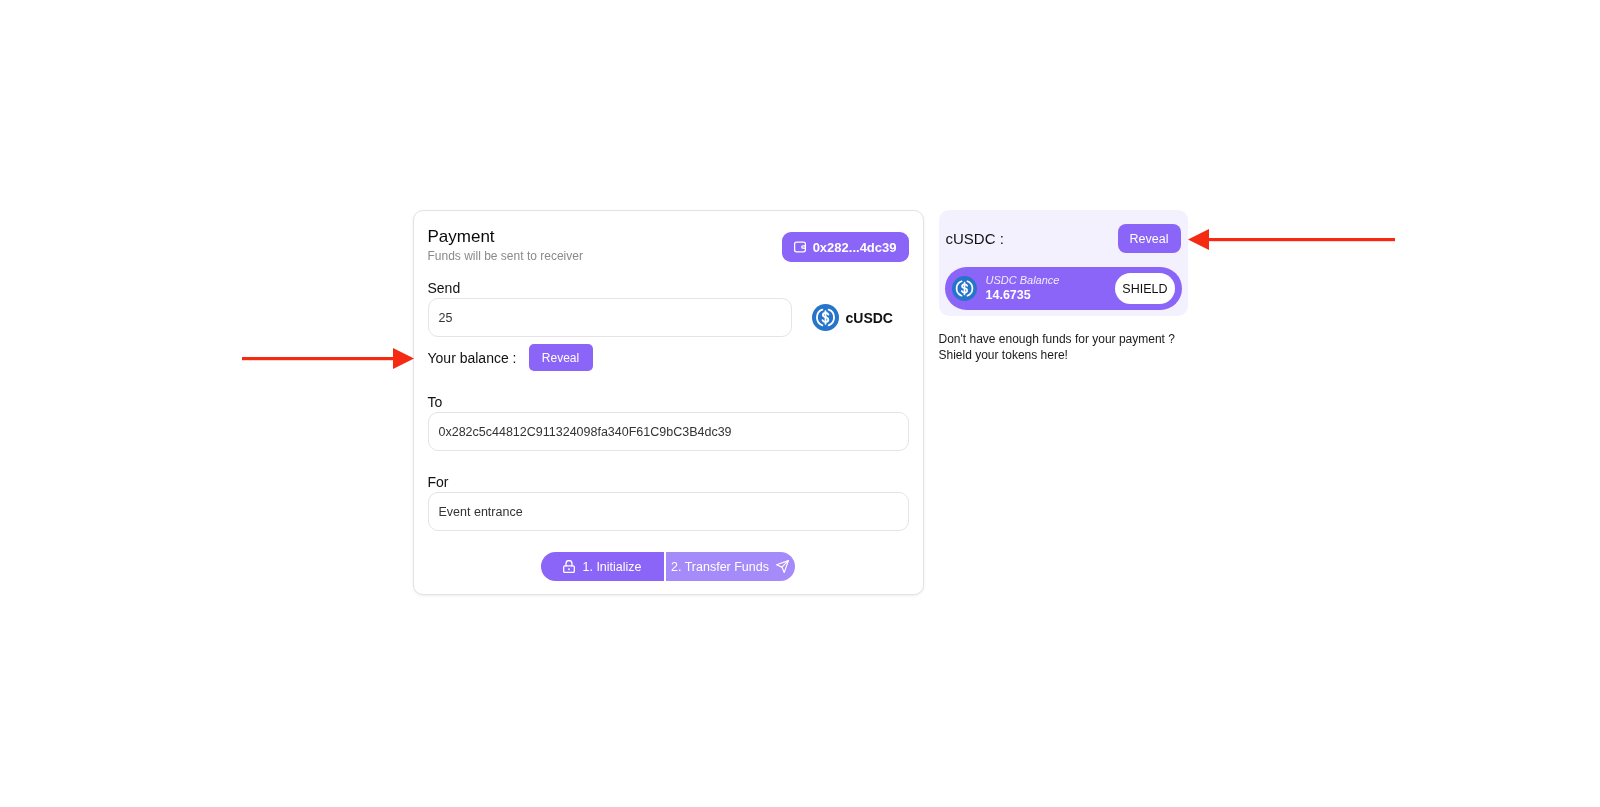 This screenshot has width=1600, height=807. I want to click on balance-amount: 14.6735, so click(1008, 295).